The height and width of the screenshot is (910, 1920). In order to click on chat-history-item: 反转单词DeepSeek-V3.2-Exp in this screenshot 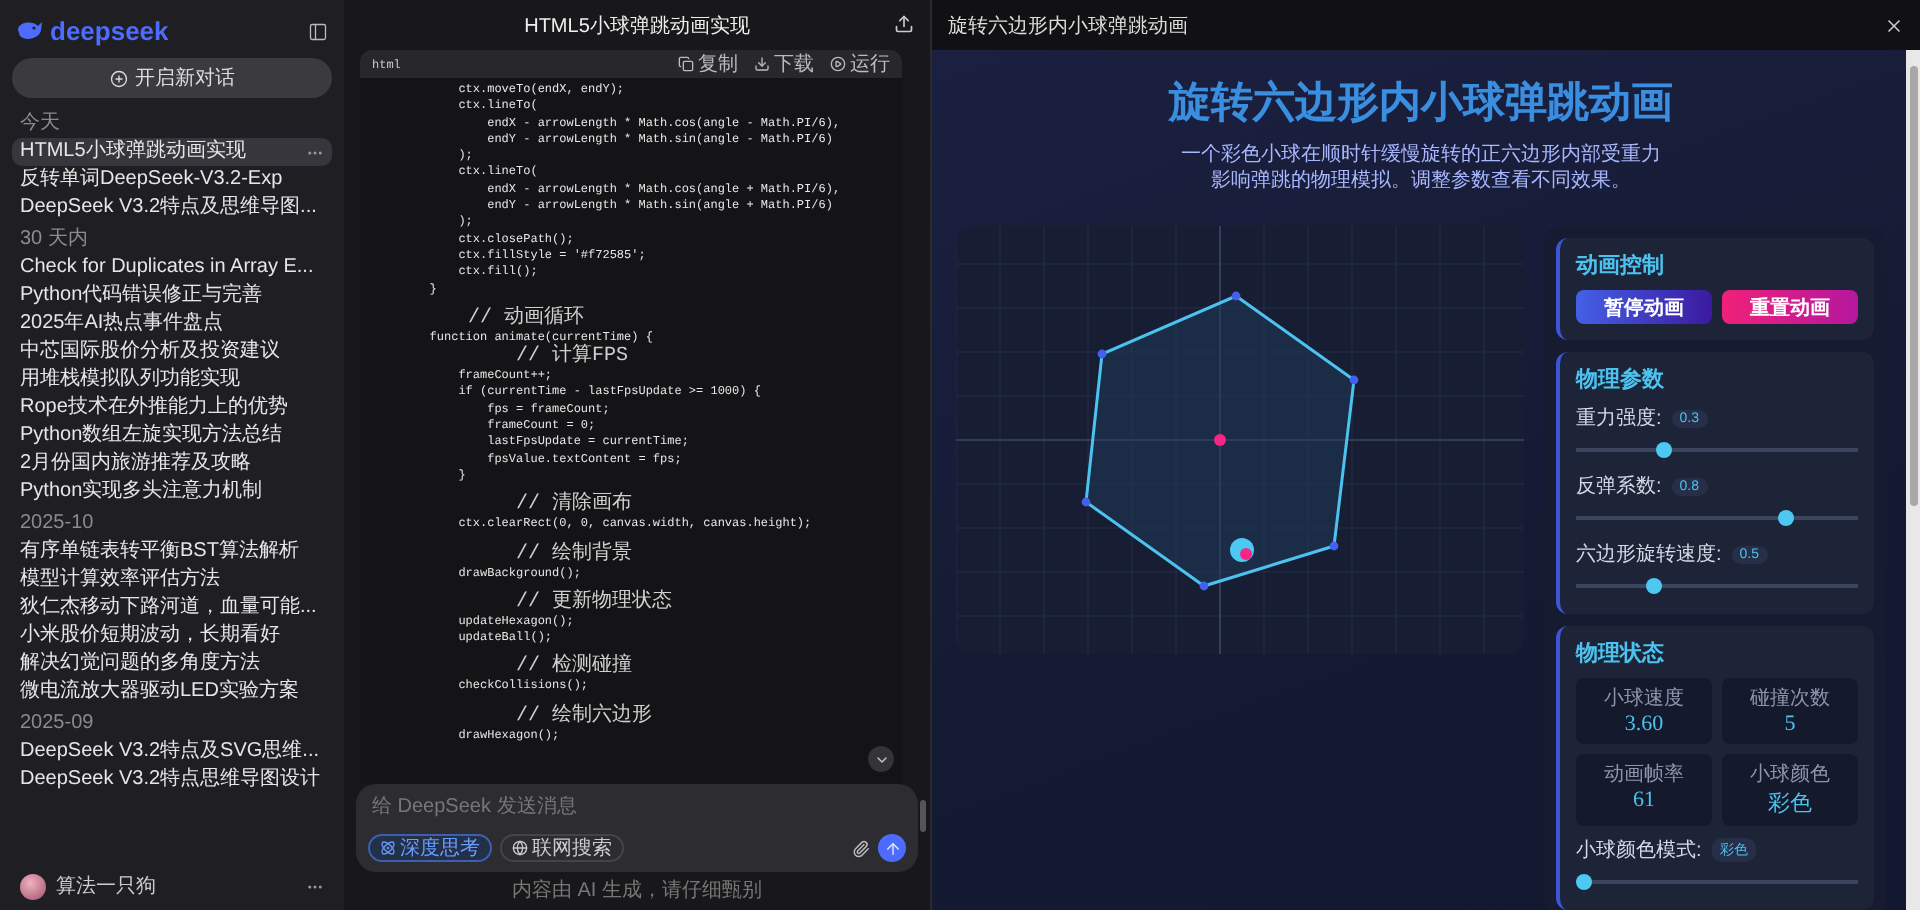, I will do `click(172, 180)`.